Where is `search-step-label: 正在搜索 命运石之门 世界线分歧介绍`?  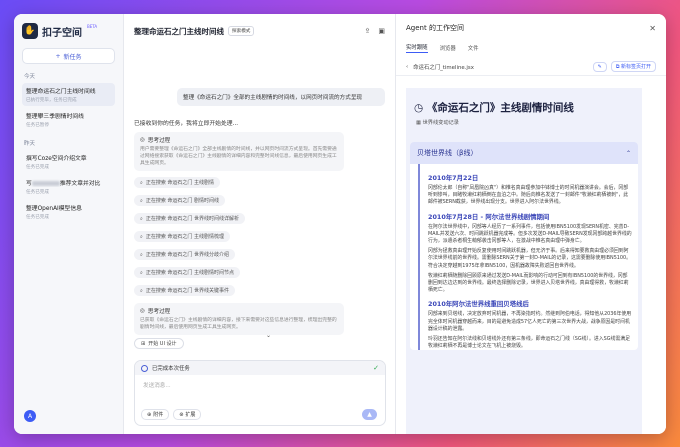
search-step-label: 正在搜索 命运石之门 世界线分歧介绍 is located at coordinates (187, 255).